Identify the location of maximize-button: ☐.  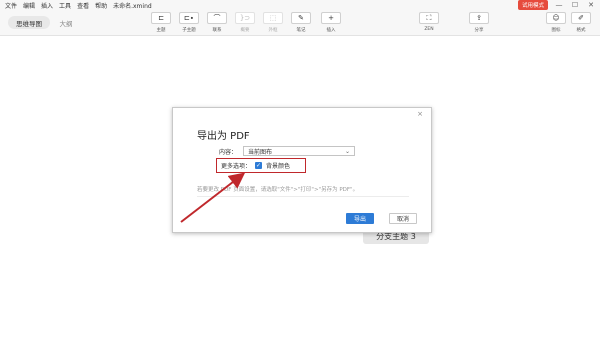
(575, 5).